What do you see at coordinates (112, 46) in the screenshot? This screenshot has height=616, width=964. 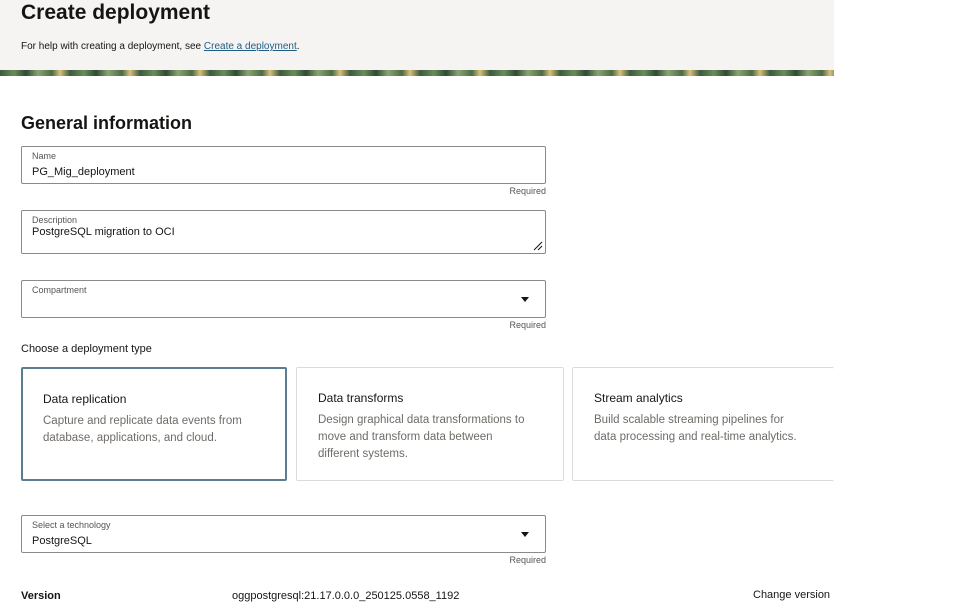 I see `help-prefix: For help with creating a deployment, see` at bounding box center [112, 46].